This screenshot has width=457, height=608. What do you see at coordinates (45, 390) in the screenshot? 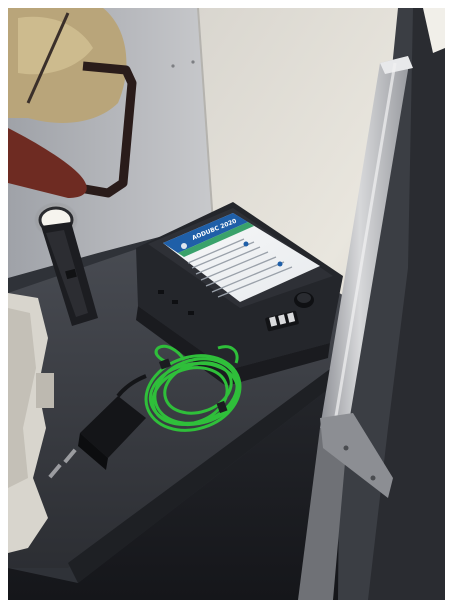
I see `towel-tag` at bounding box center [45, 390].